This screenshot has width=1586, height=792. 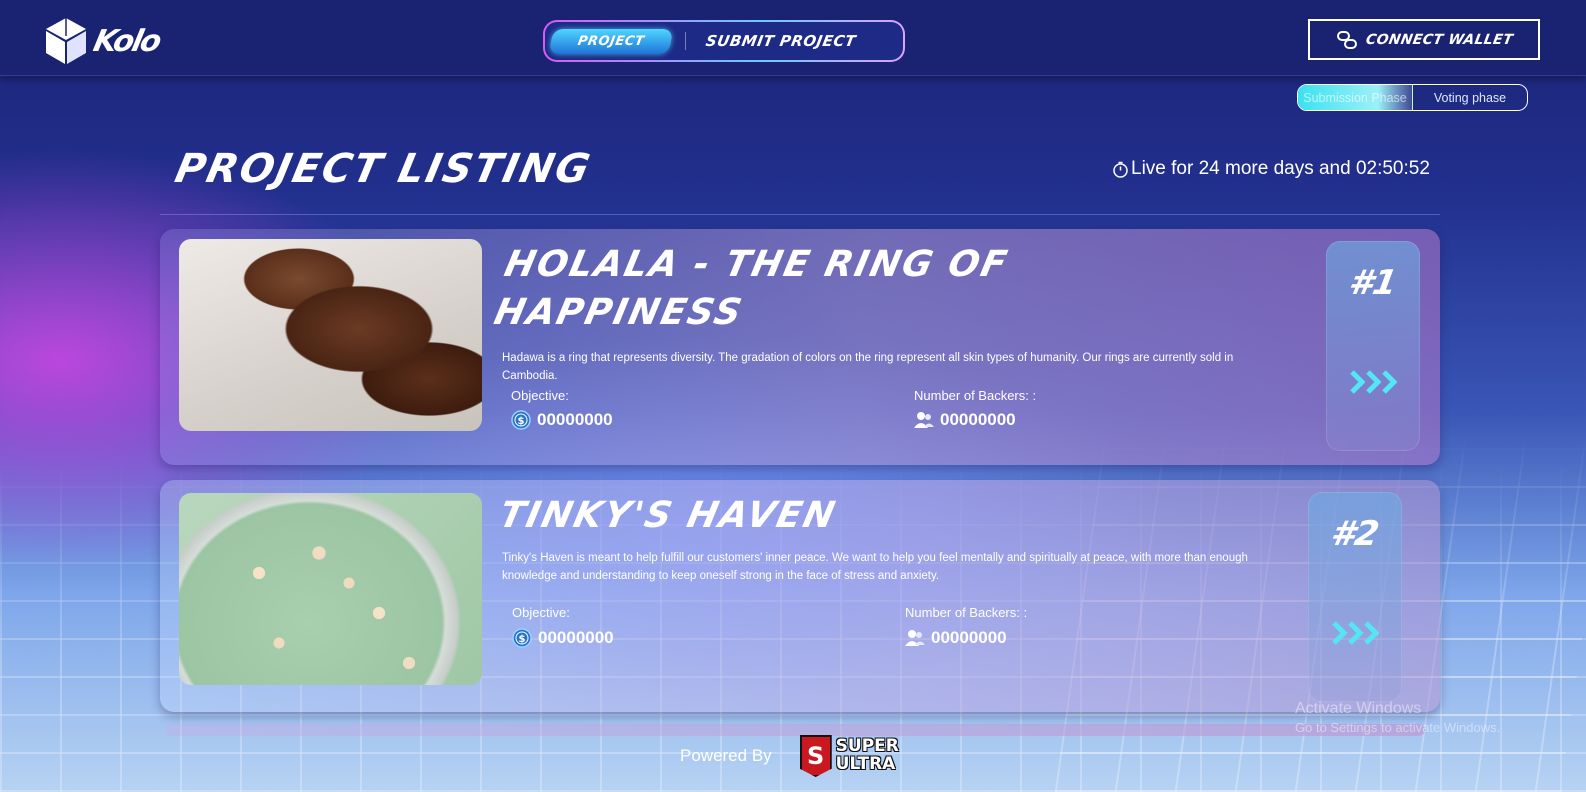 I want to click on connect-wallet-label: Connect Wallet, so click(x=1439, y=39).